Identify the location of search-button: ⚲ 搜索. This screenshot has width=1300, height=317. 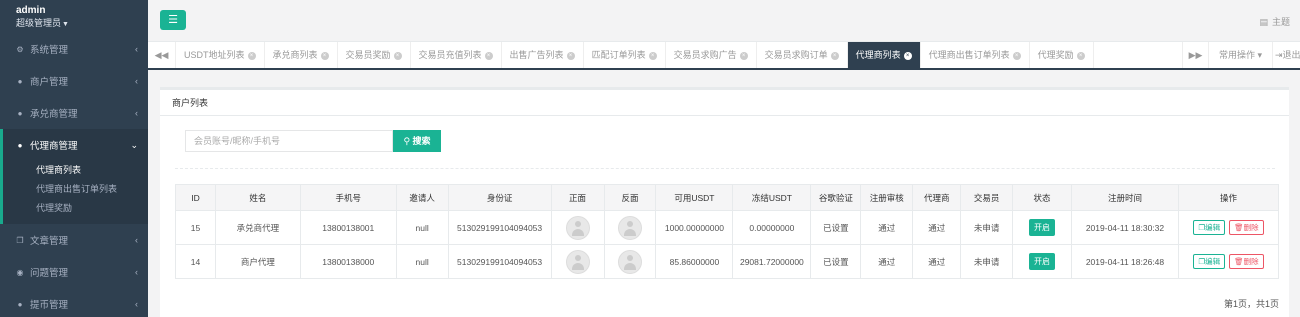
(417, 141).